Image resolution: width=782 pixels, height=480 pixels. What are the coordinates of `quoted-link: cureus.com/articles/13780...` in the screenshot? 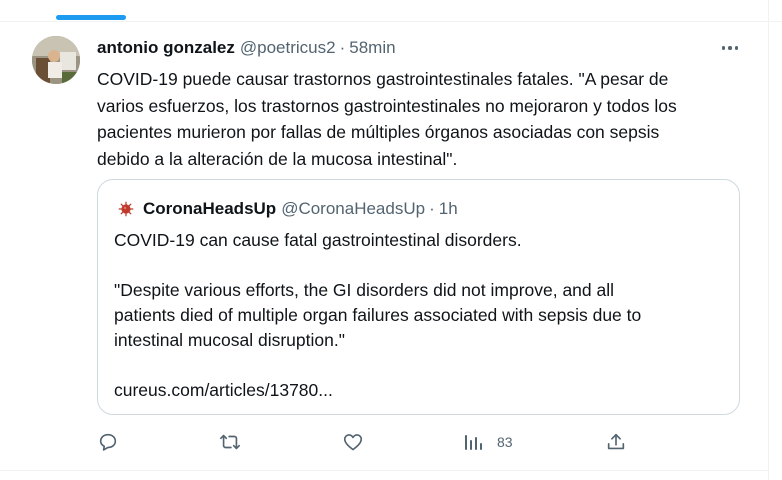 It's located at (419, 390).